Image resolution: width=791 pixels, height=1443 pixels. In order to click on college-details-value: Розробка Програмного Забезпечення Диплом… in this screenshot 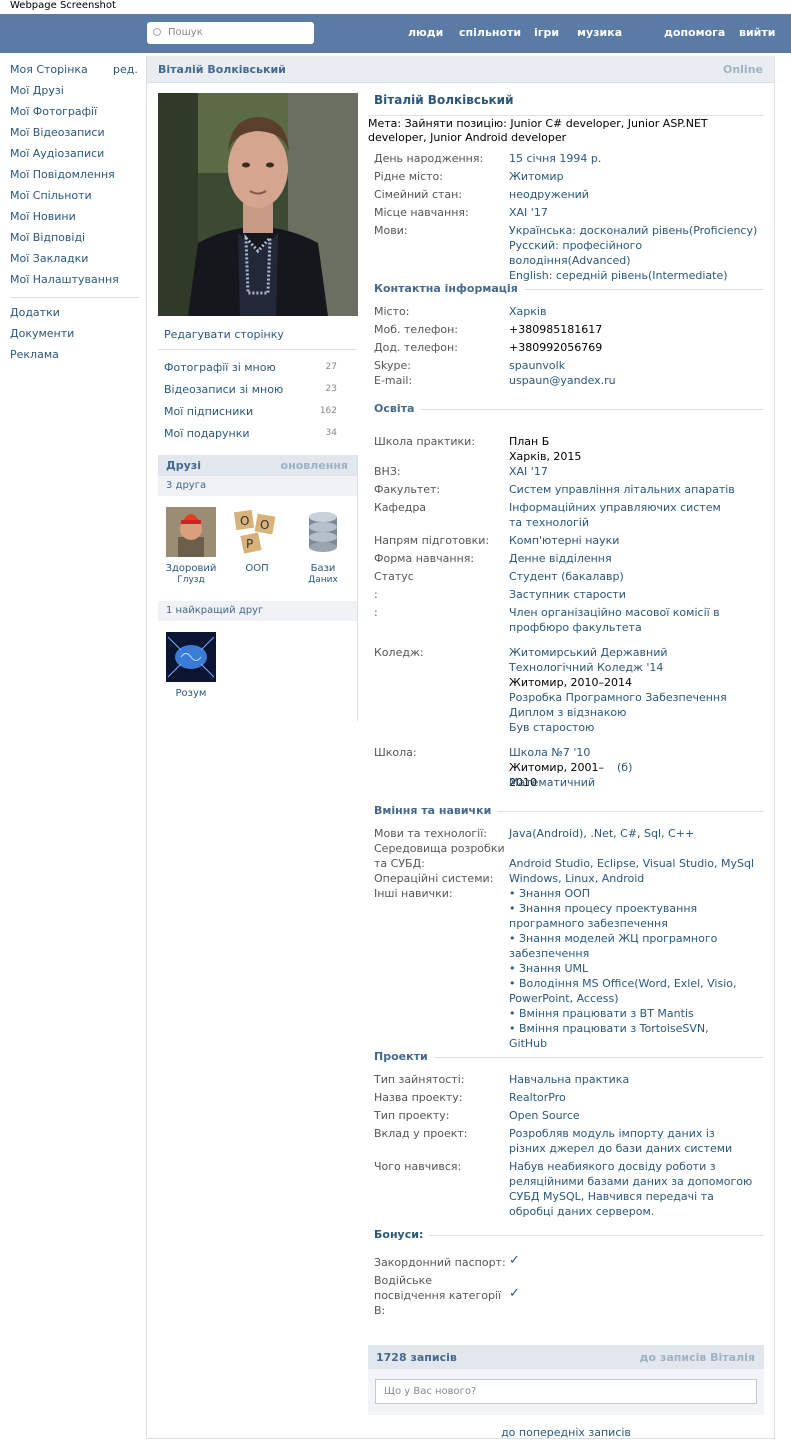, I will do `click(636, 712)`.